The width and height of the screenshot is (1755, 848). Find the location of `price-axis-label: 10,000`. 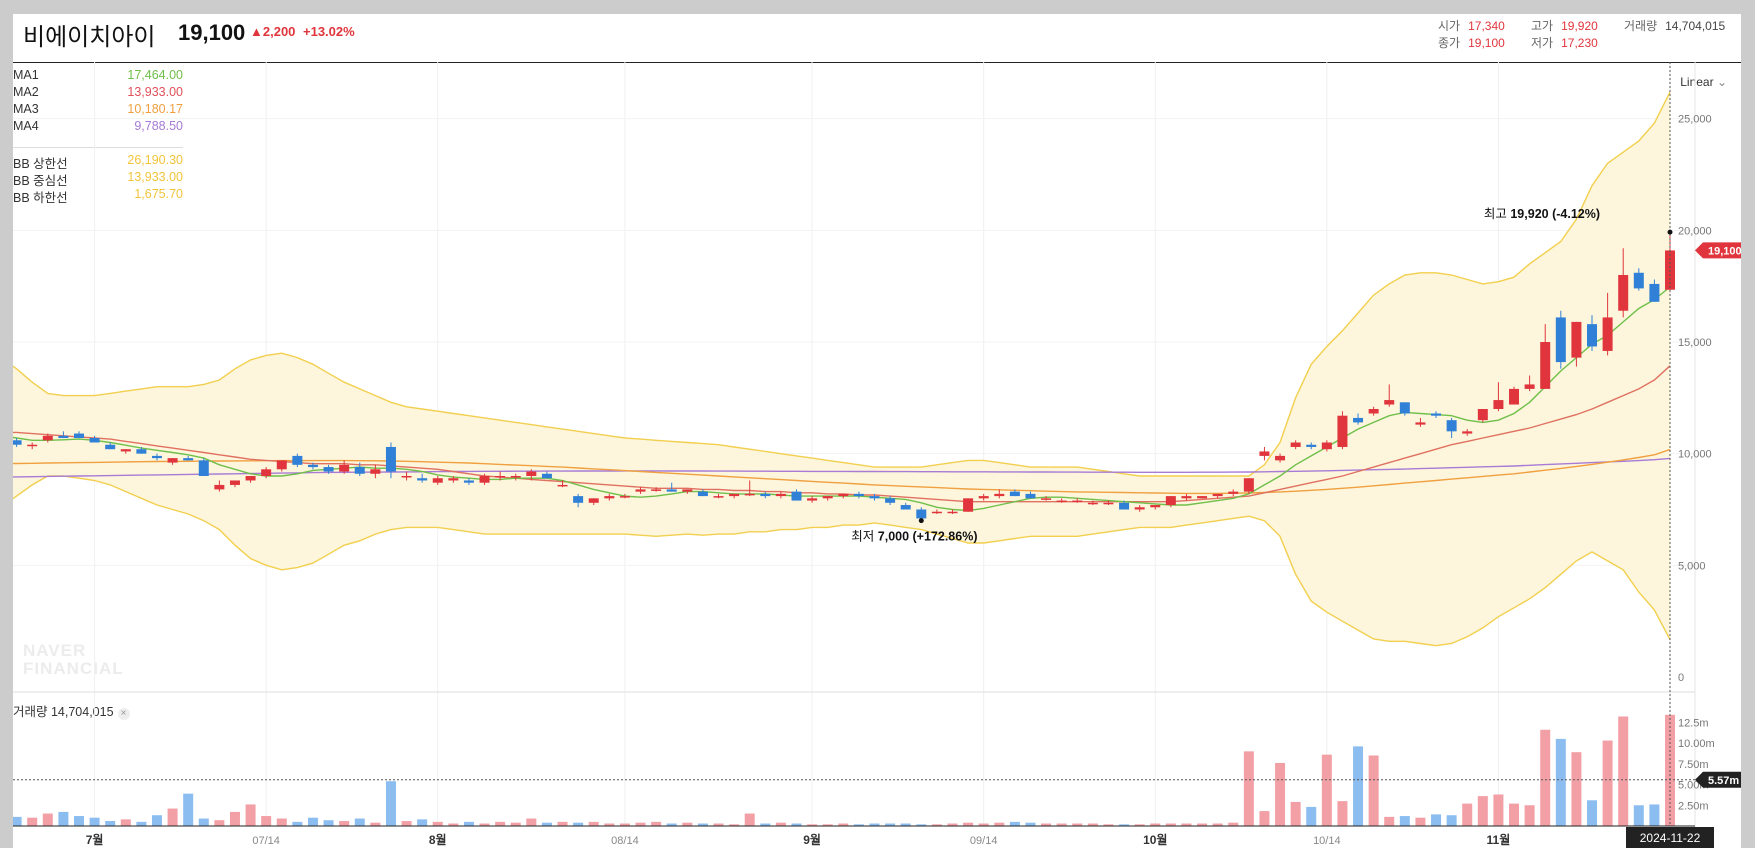

price-axis-label: 10,000 is located at coordinates (1695, 455).